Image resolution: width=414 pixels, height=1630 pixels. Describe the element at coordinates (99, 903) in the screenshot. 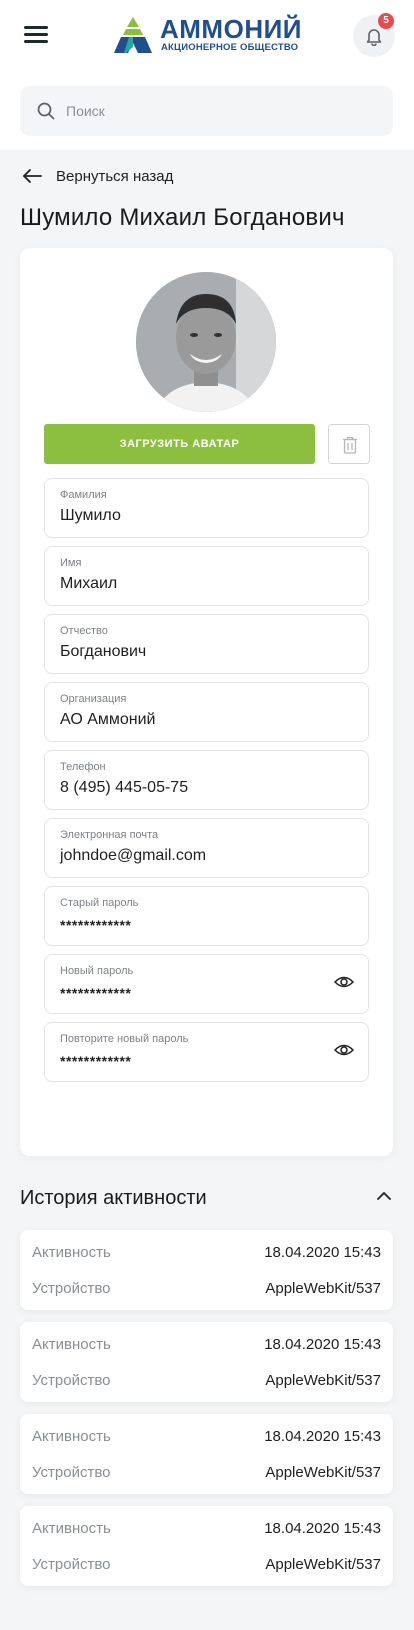

I see `field-label: Старый пароль` at that location.